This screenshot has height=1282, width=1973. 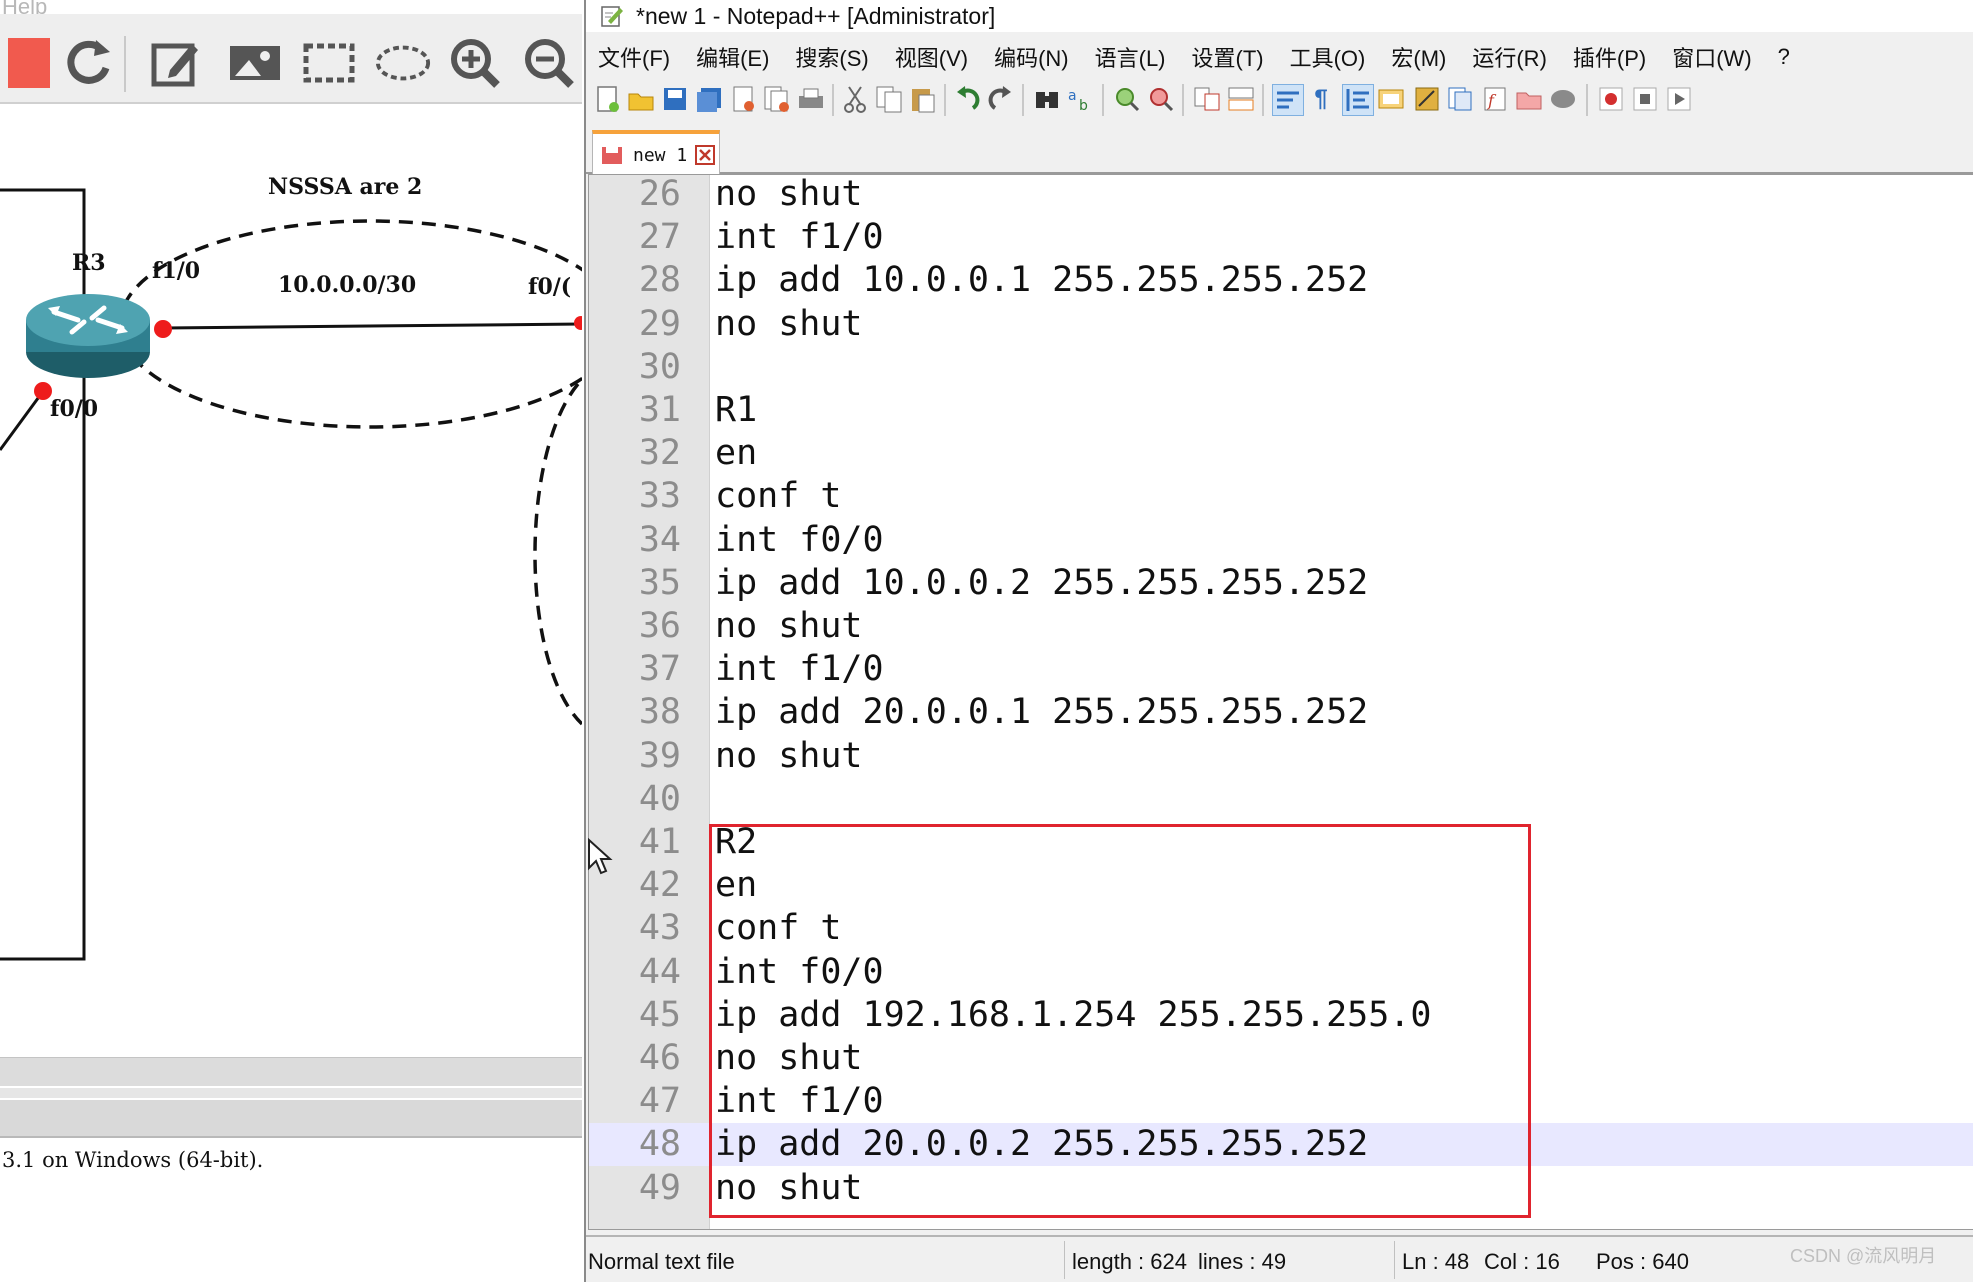 What do you see at coordinates (1001, 99) in the screenshot?
I see `redo-icon` at bounding box center [1001, 99].